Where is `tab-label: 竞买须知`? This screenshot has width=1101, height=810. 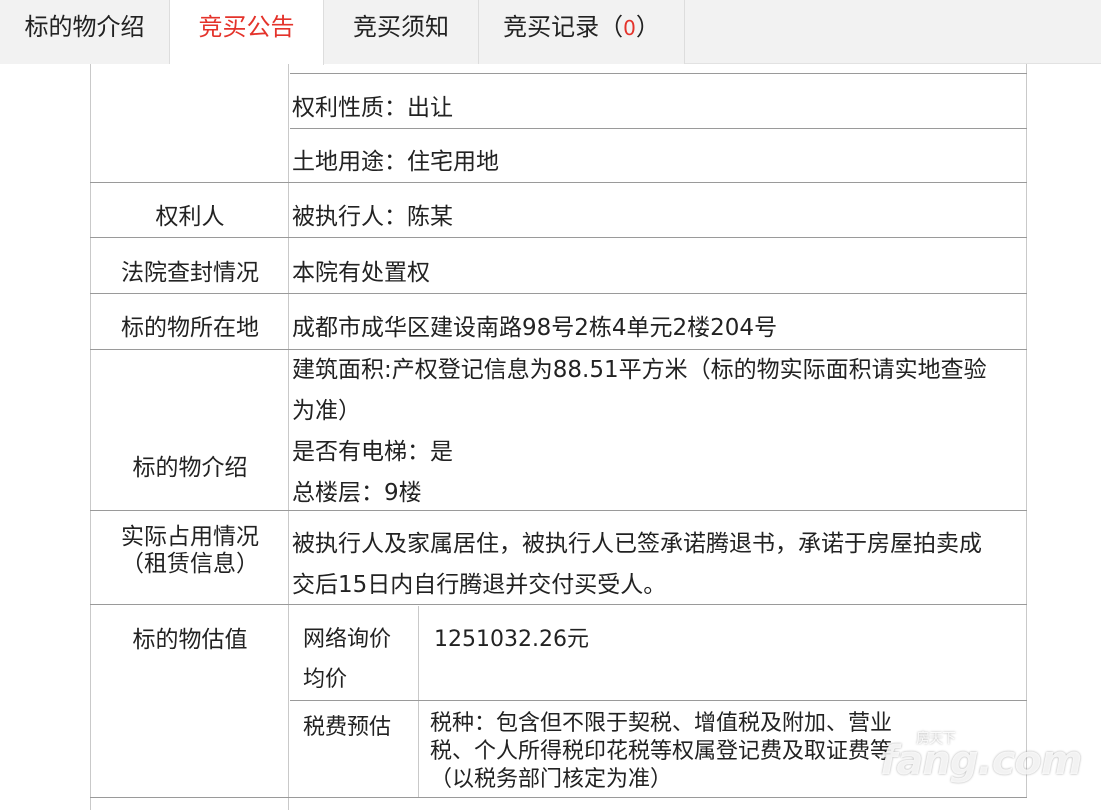 tab-label: 竞买须知 is located at coordinates (401, 27).